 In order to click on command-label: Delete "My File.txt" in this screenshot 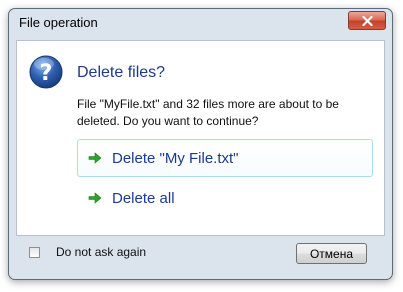, I will do `click(175, 158)`.